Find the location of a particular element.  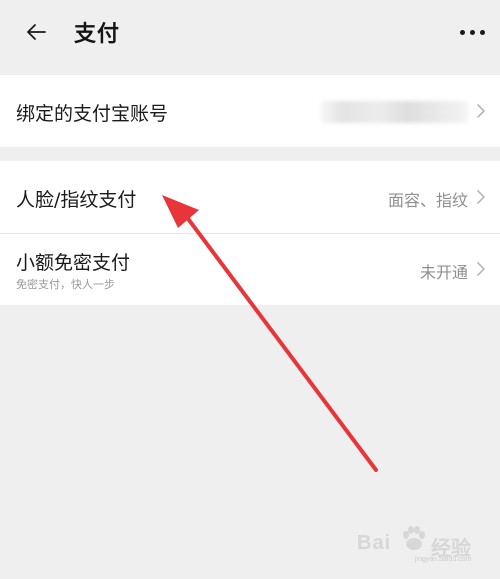

baidu-paw-icon is located at coordinates (414, 538).